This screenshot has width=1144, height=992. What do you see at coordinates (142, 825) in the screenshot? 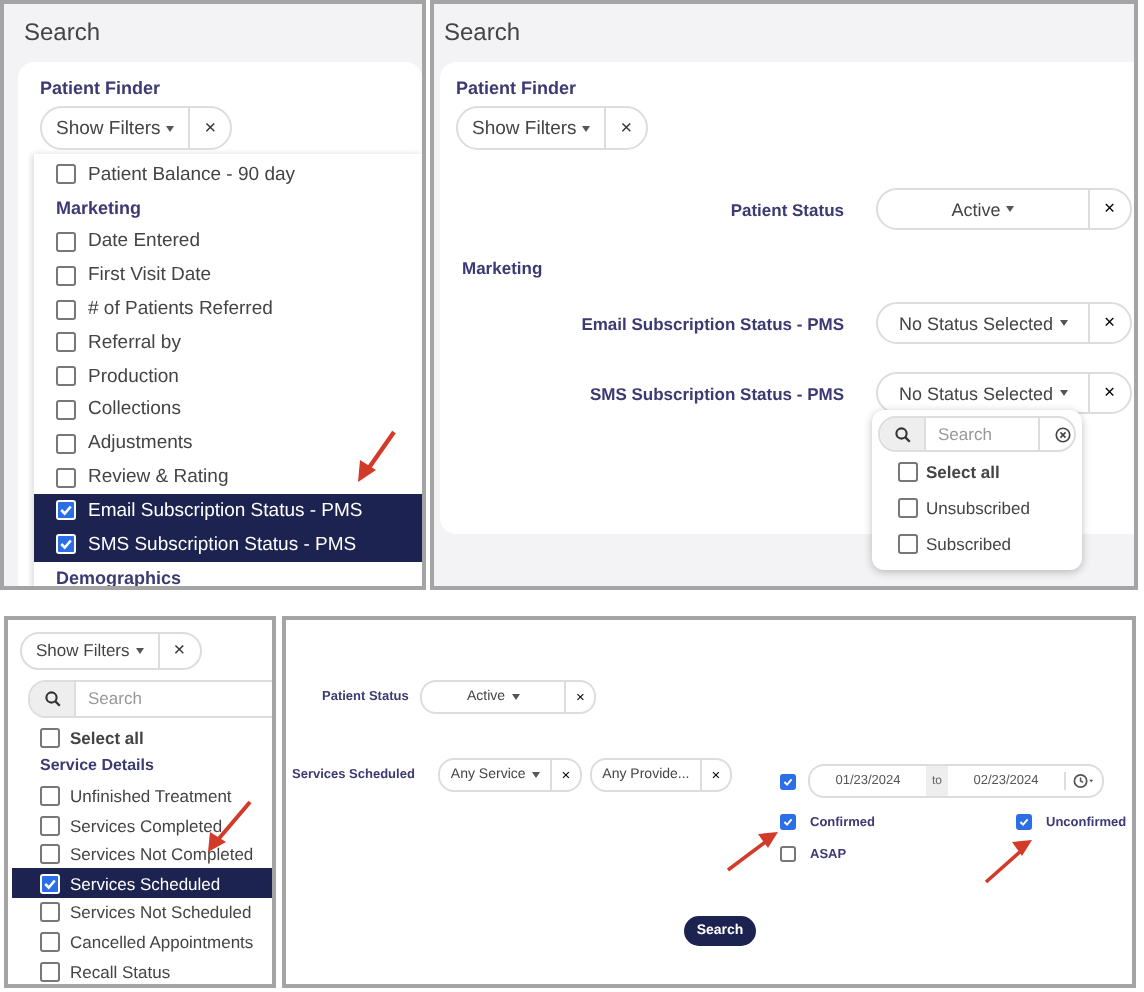
I see `menu-item: Services Completed` at bounding box center [142, 825].